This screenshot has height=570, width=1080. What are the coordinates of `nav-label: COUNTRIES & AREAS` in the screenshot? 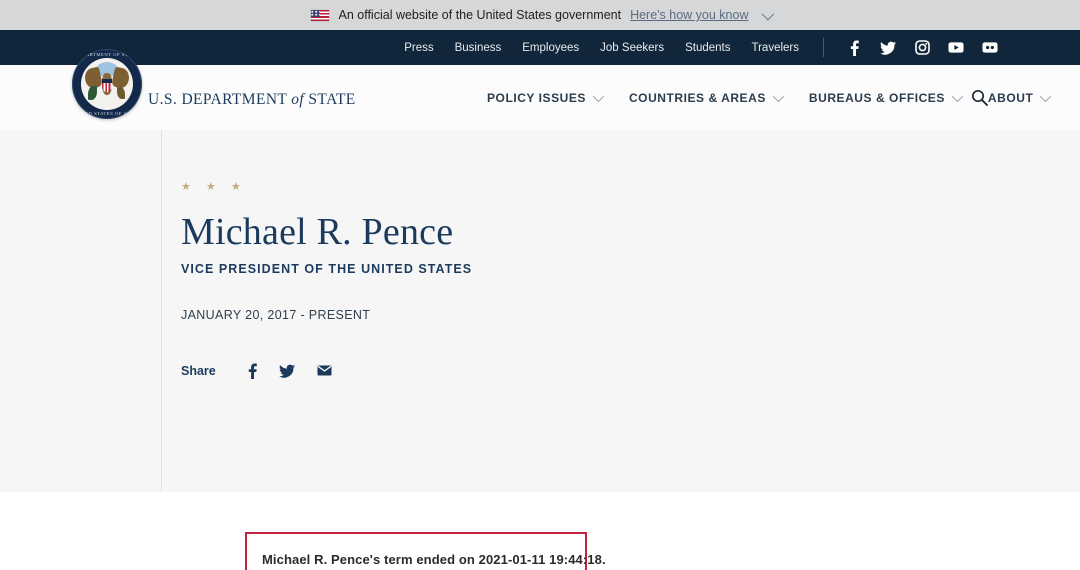 It's located at (697, 97).